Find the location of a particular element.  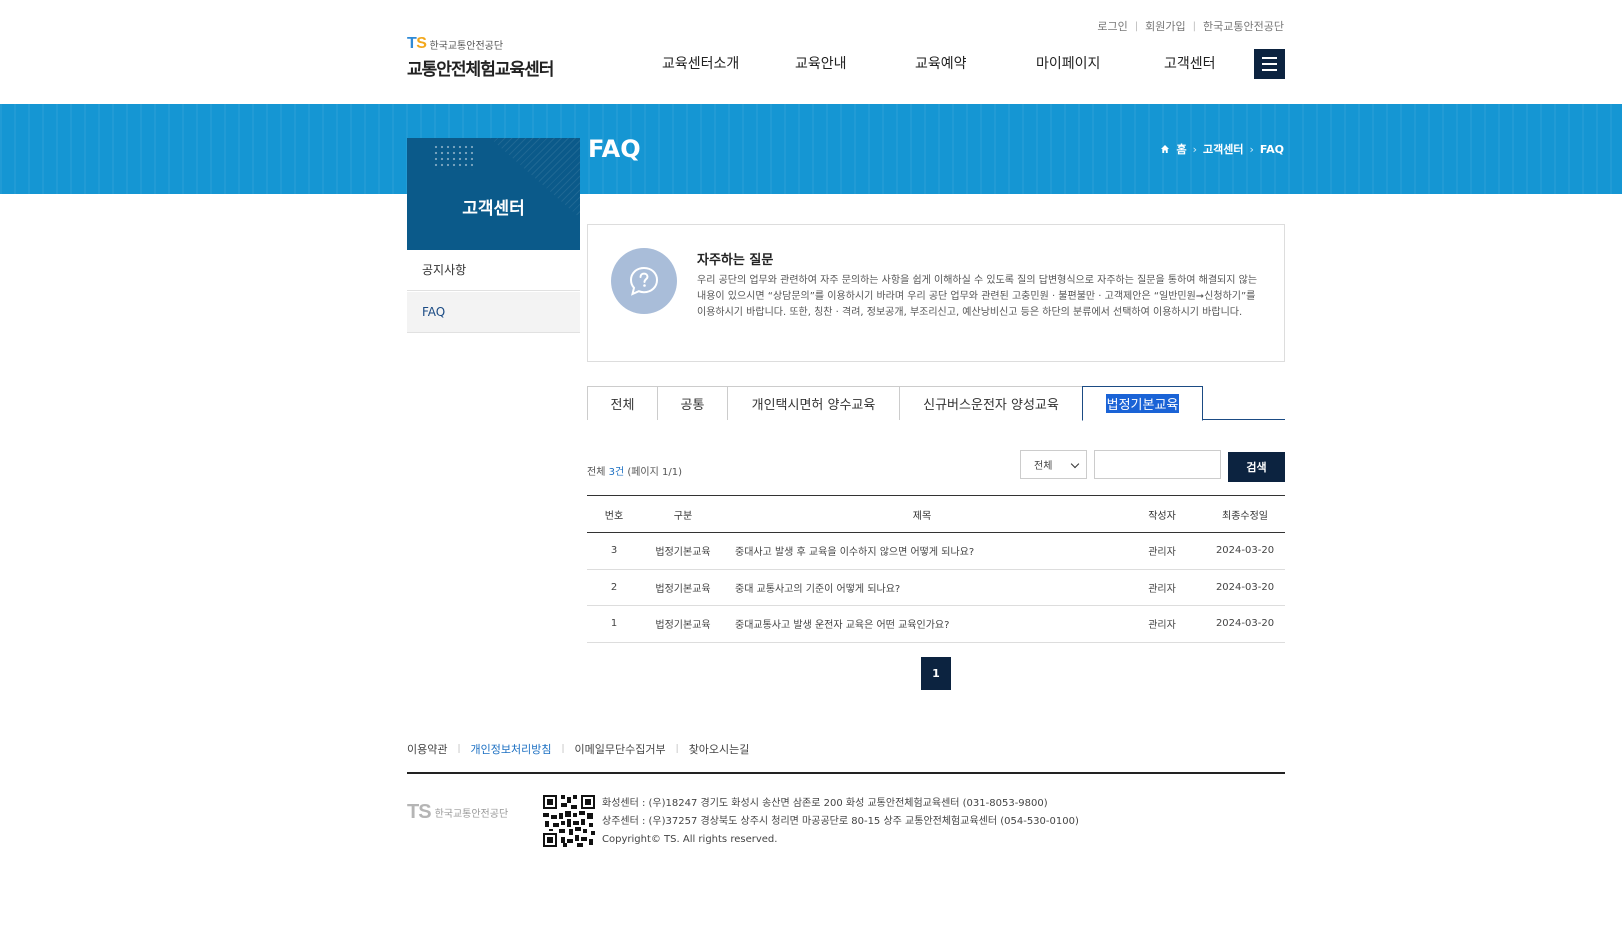

main-nav: 교육센터소개 교육안내 교육예약 마이페이지 고객센터 is located at coordinates (953, 63).